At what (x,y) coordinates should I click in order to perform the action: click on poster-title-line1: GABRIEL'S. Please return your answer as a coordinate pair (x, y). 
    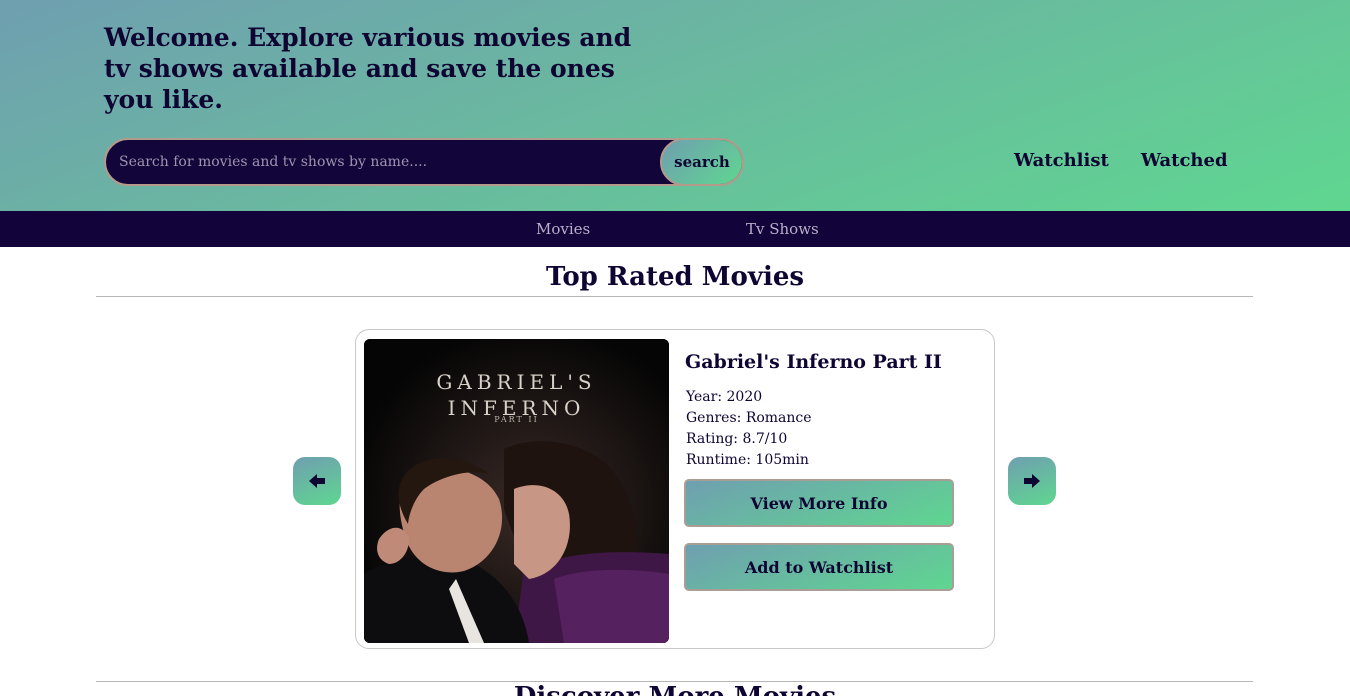
    Looking at the image, I should click on (516, 382).